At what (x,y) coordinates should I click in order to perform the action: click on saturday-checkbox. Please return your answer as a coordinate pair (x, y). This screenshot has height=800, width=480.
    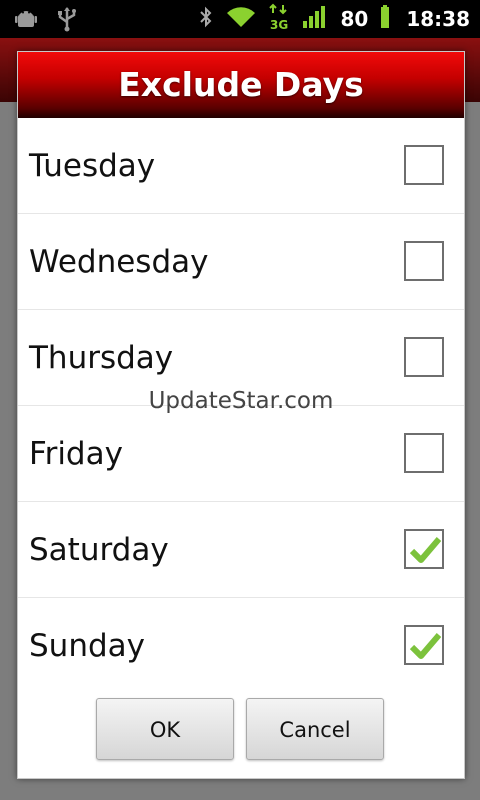
    Looking at the image, I should click on (424, 549).